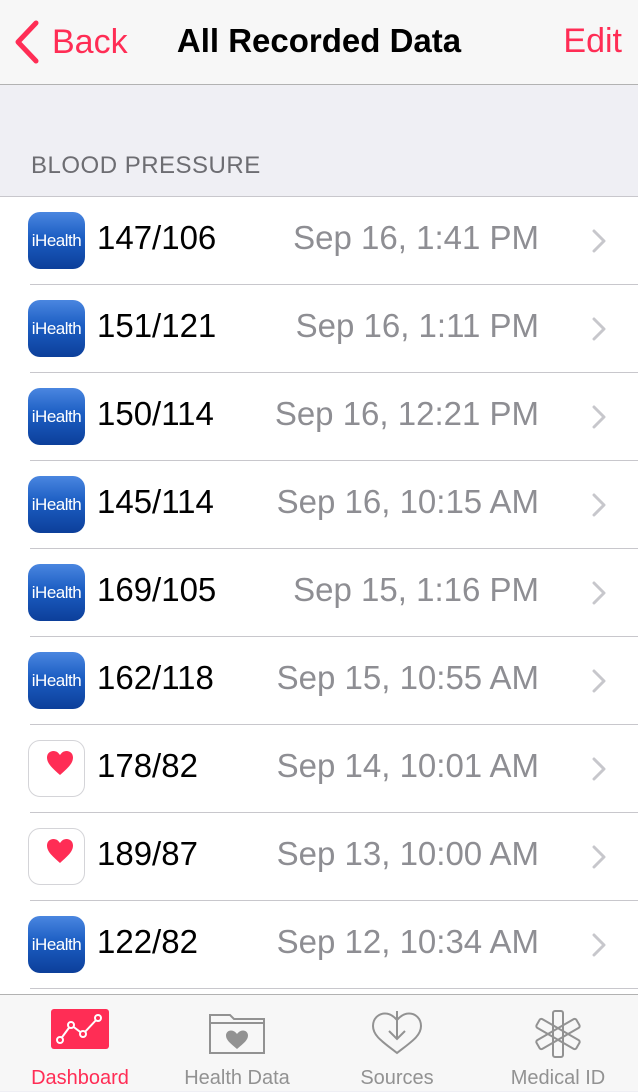 This screenshot has height=1092, width=638. I want to click on list-item: 178/82 Sep 14, 10:01 AM, so click(319, 769).